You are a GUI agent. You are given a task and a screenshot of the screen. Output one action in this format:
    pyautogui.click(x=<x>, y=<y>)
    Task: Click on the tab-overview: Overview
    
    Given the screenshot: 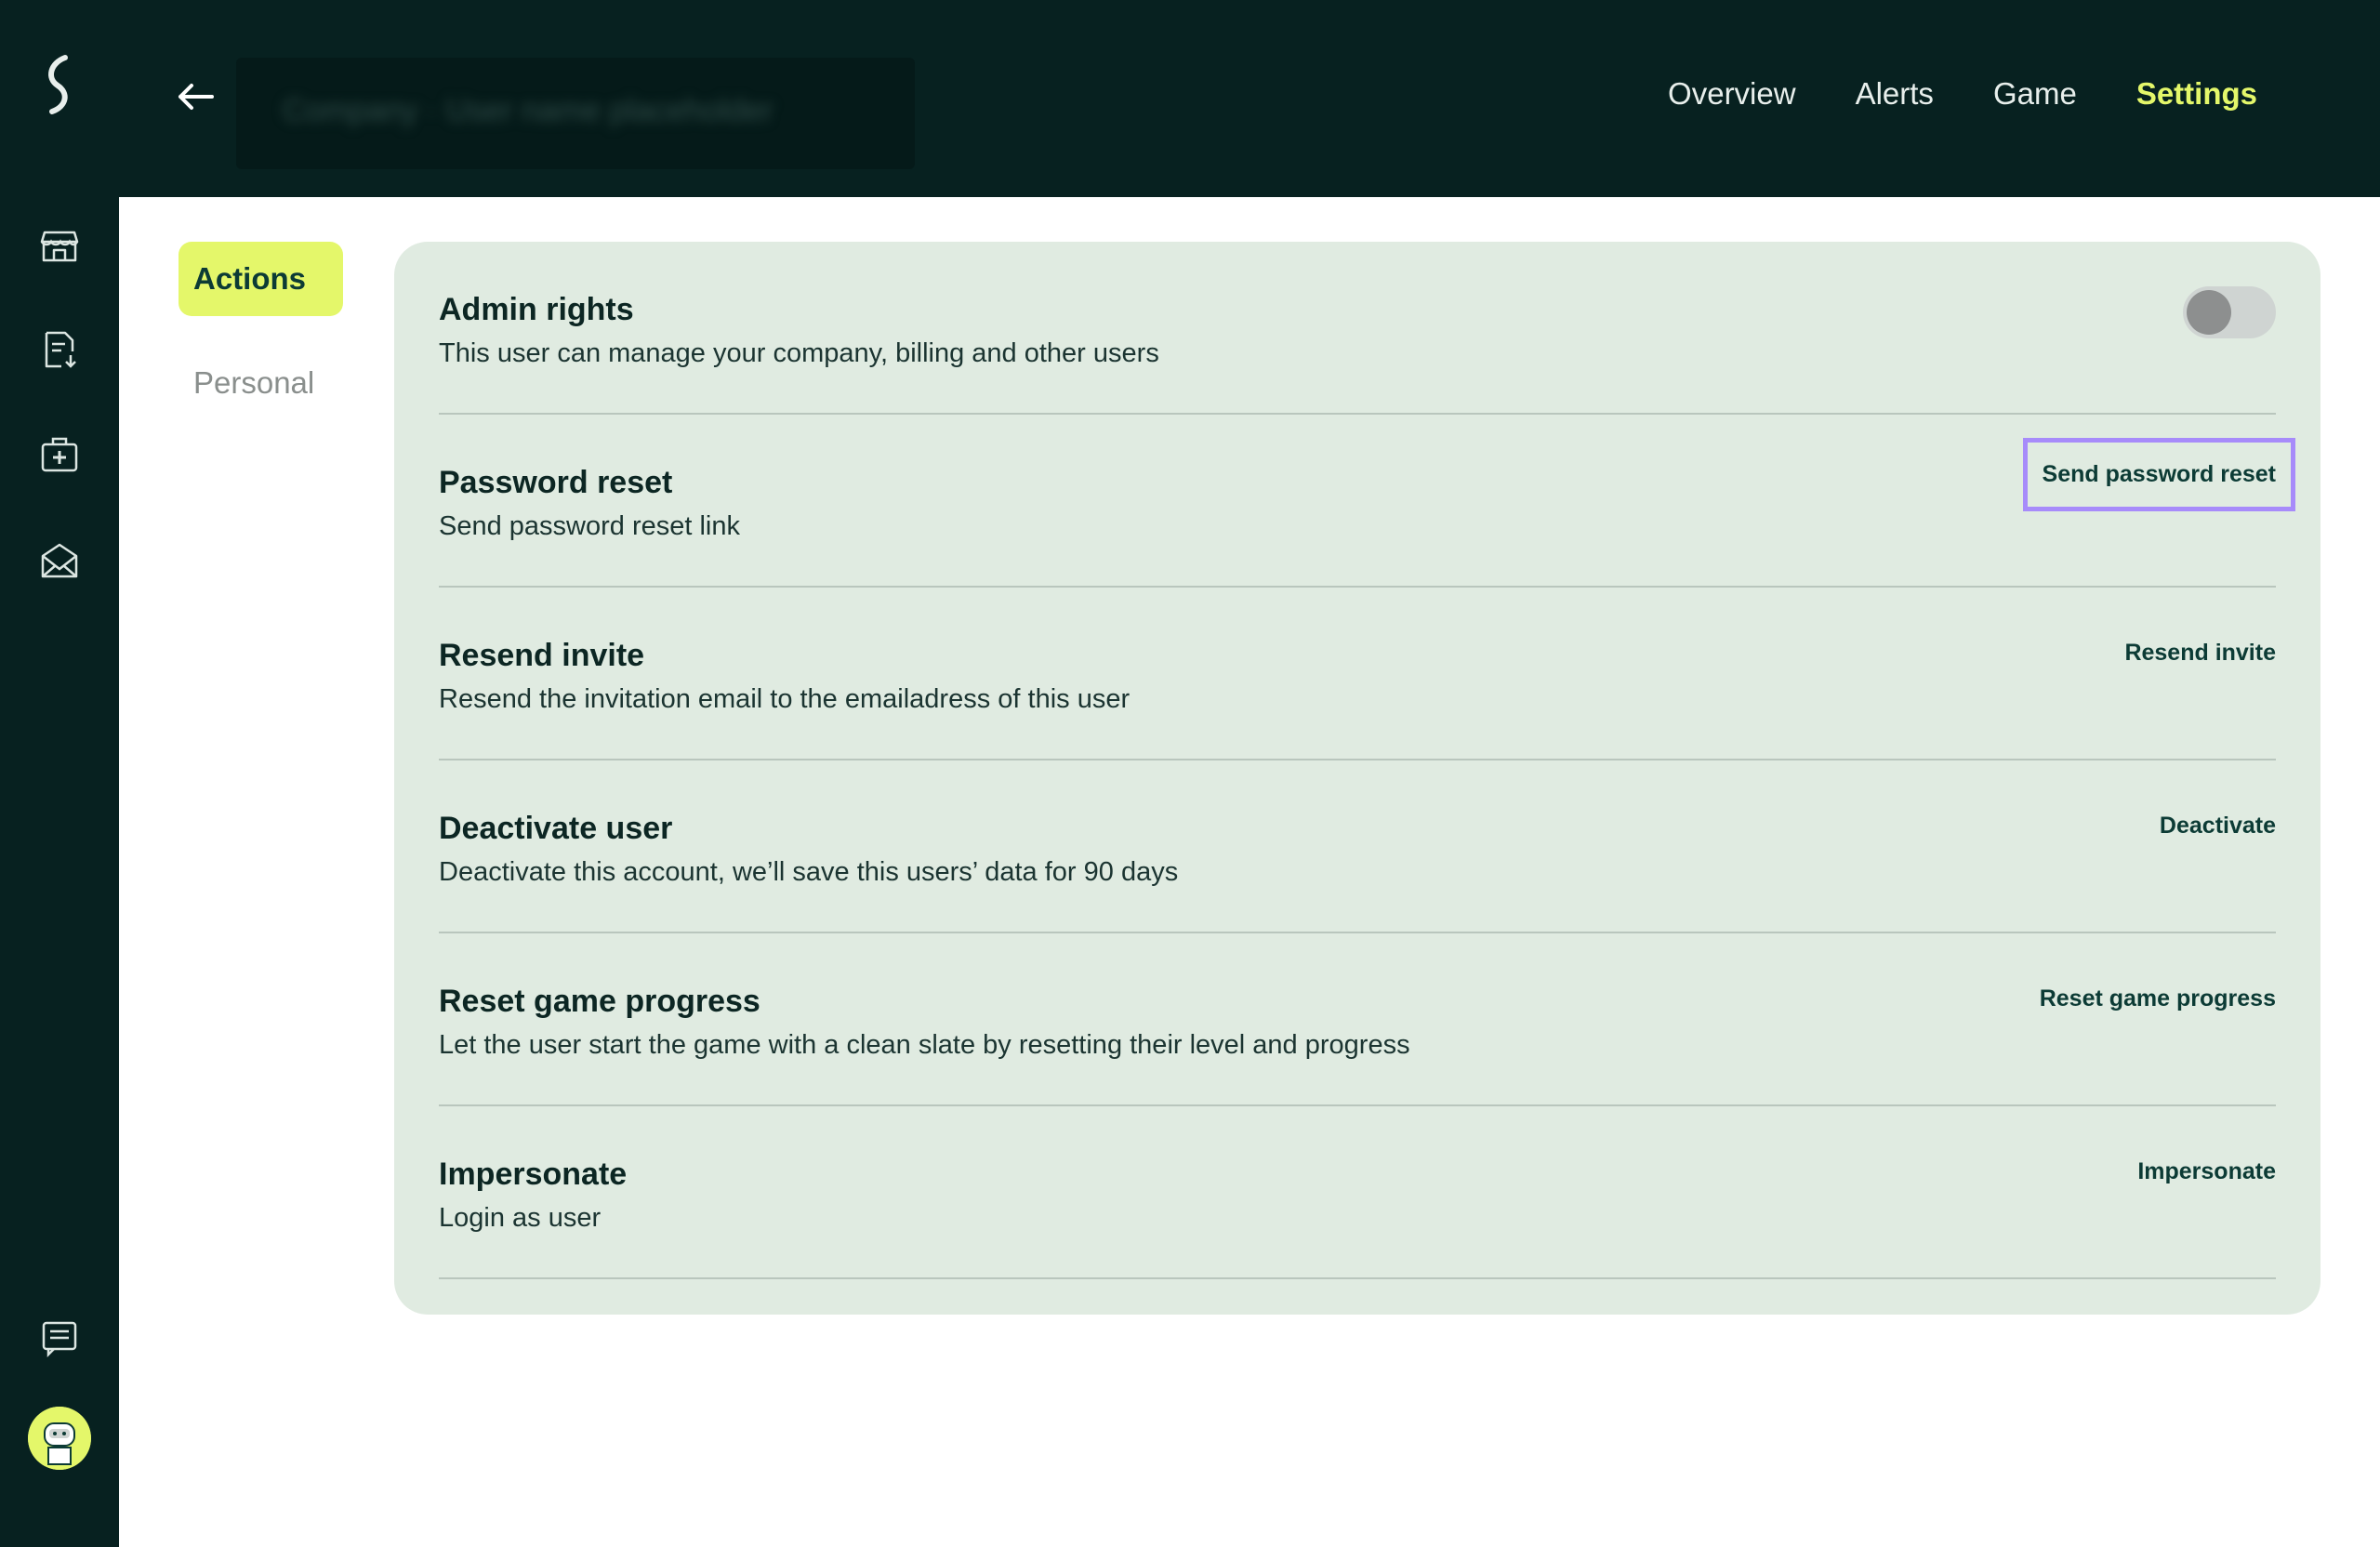 What is the action you would take?
    pyautogui.click(x=1732, y=94)
    